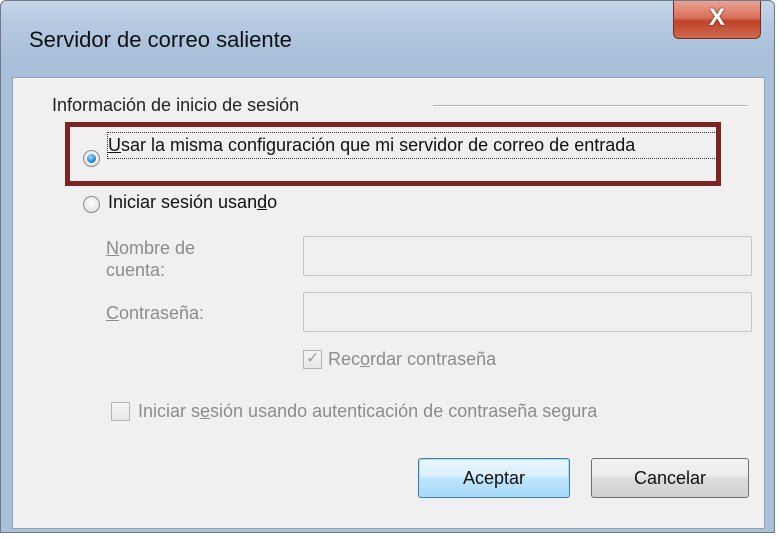 This screenshot has width=779, height=537. Describe the element at coordinates (176, 105) in the screenshot. I see `group-label-login-info: Información de inicio de sesión` at that location.